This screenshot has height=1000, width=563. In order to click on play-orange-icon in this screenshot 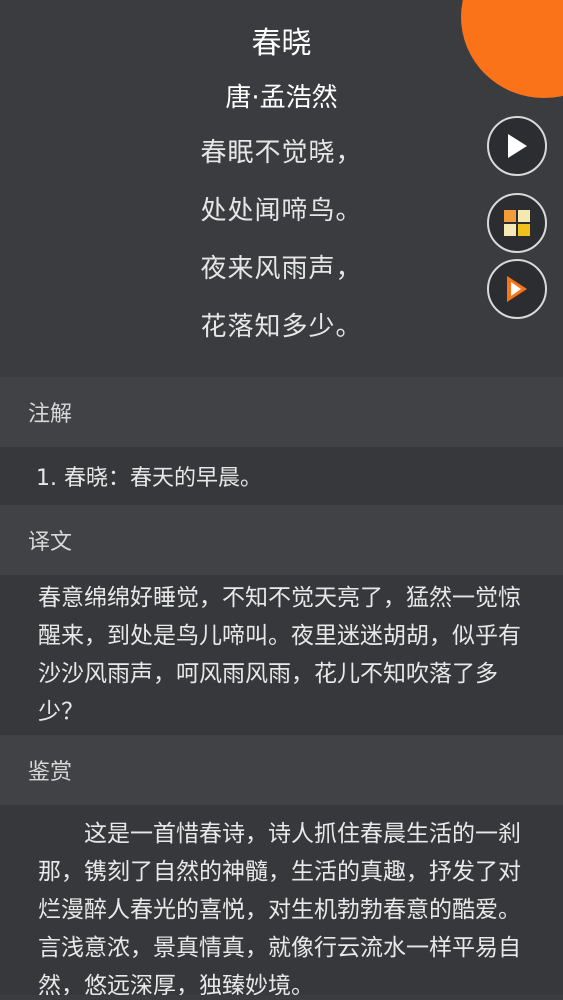, I will do `click(517, 289)`.